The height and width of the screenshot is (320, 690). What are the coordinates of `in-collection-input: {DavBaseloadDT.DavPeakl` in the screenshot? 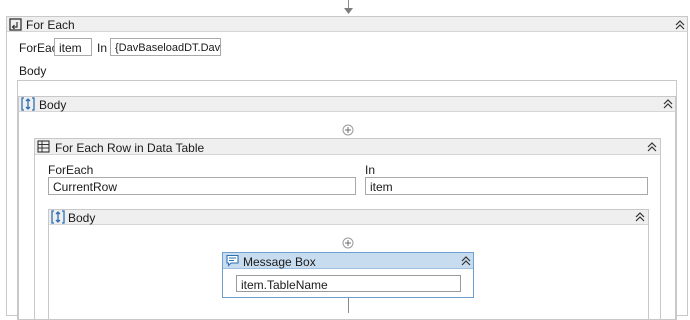 It's located at (165, 47).